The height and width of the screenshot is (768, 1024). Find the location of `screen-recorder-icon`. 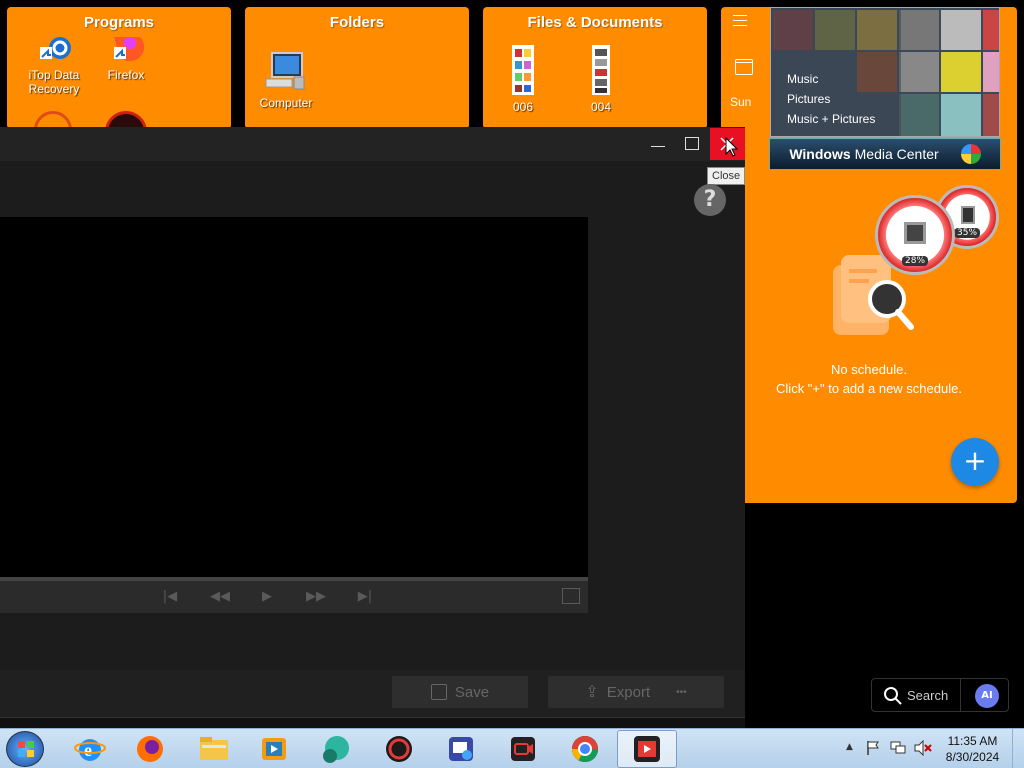

screen-recorder-icon is located at coordinates (523, 749).